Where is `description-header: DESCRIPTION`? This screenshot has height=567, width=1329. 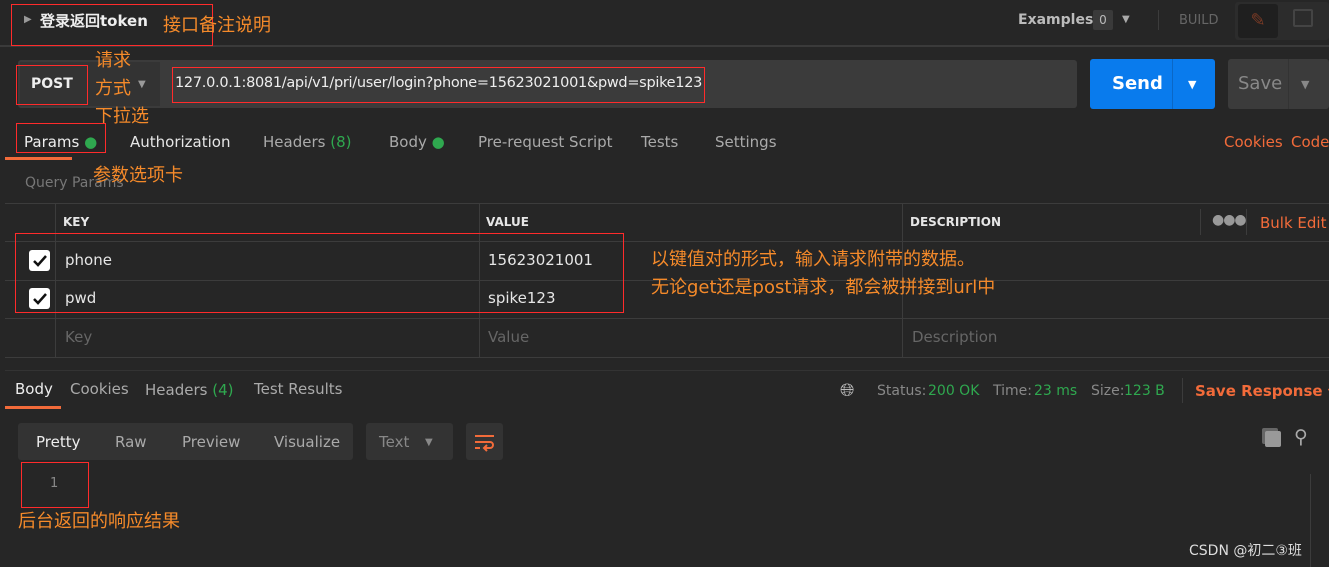 description-header: DESCRIPTION is located at coordinates (956, 222).